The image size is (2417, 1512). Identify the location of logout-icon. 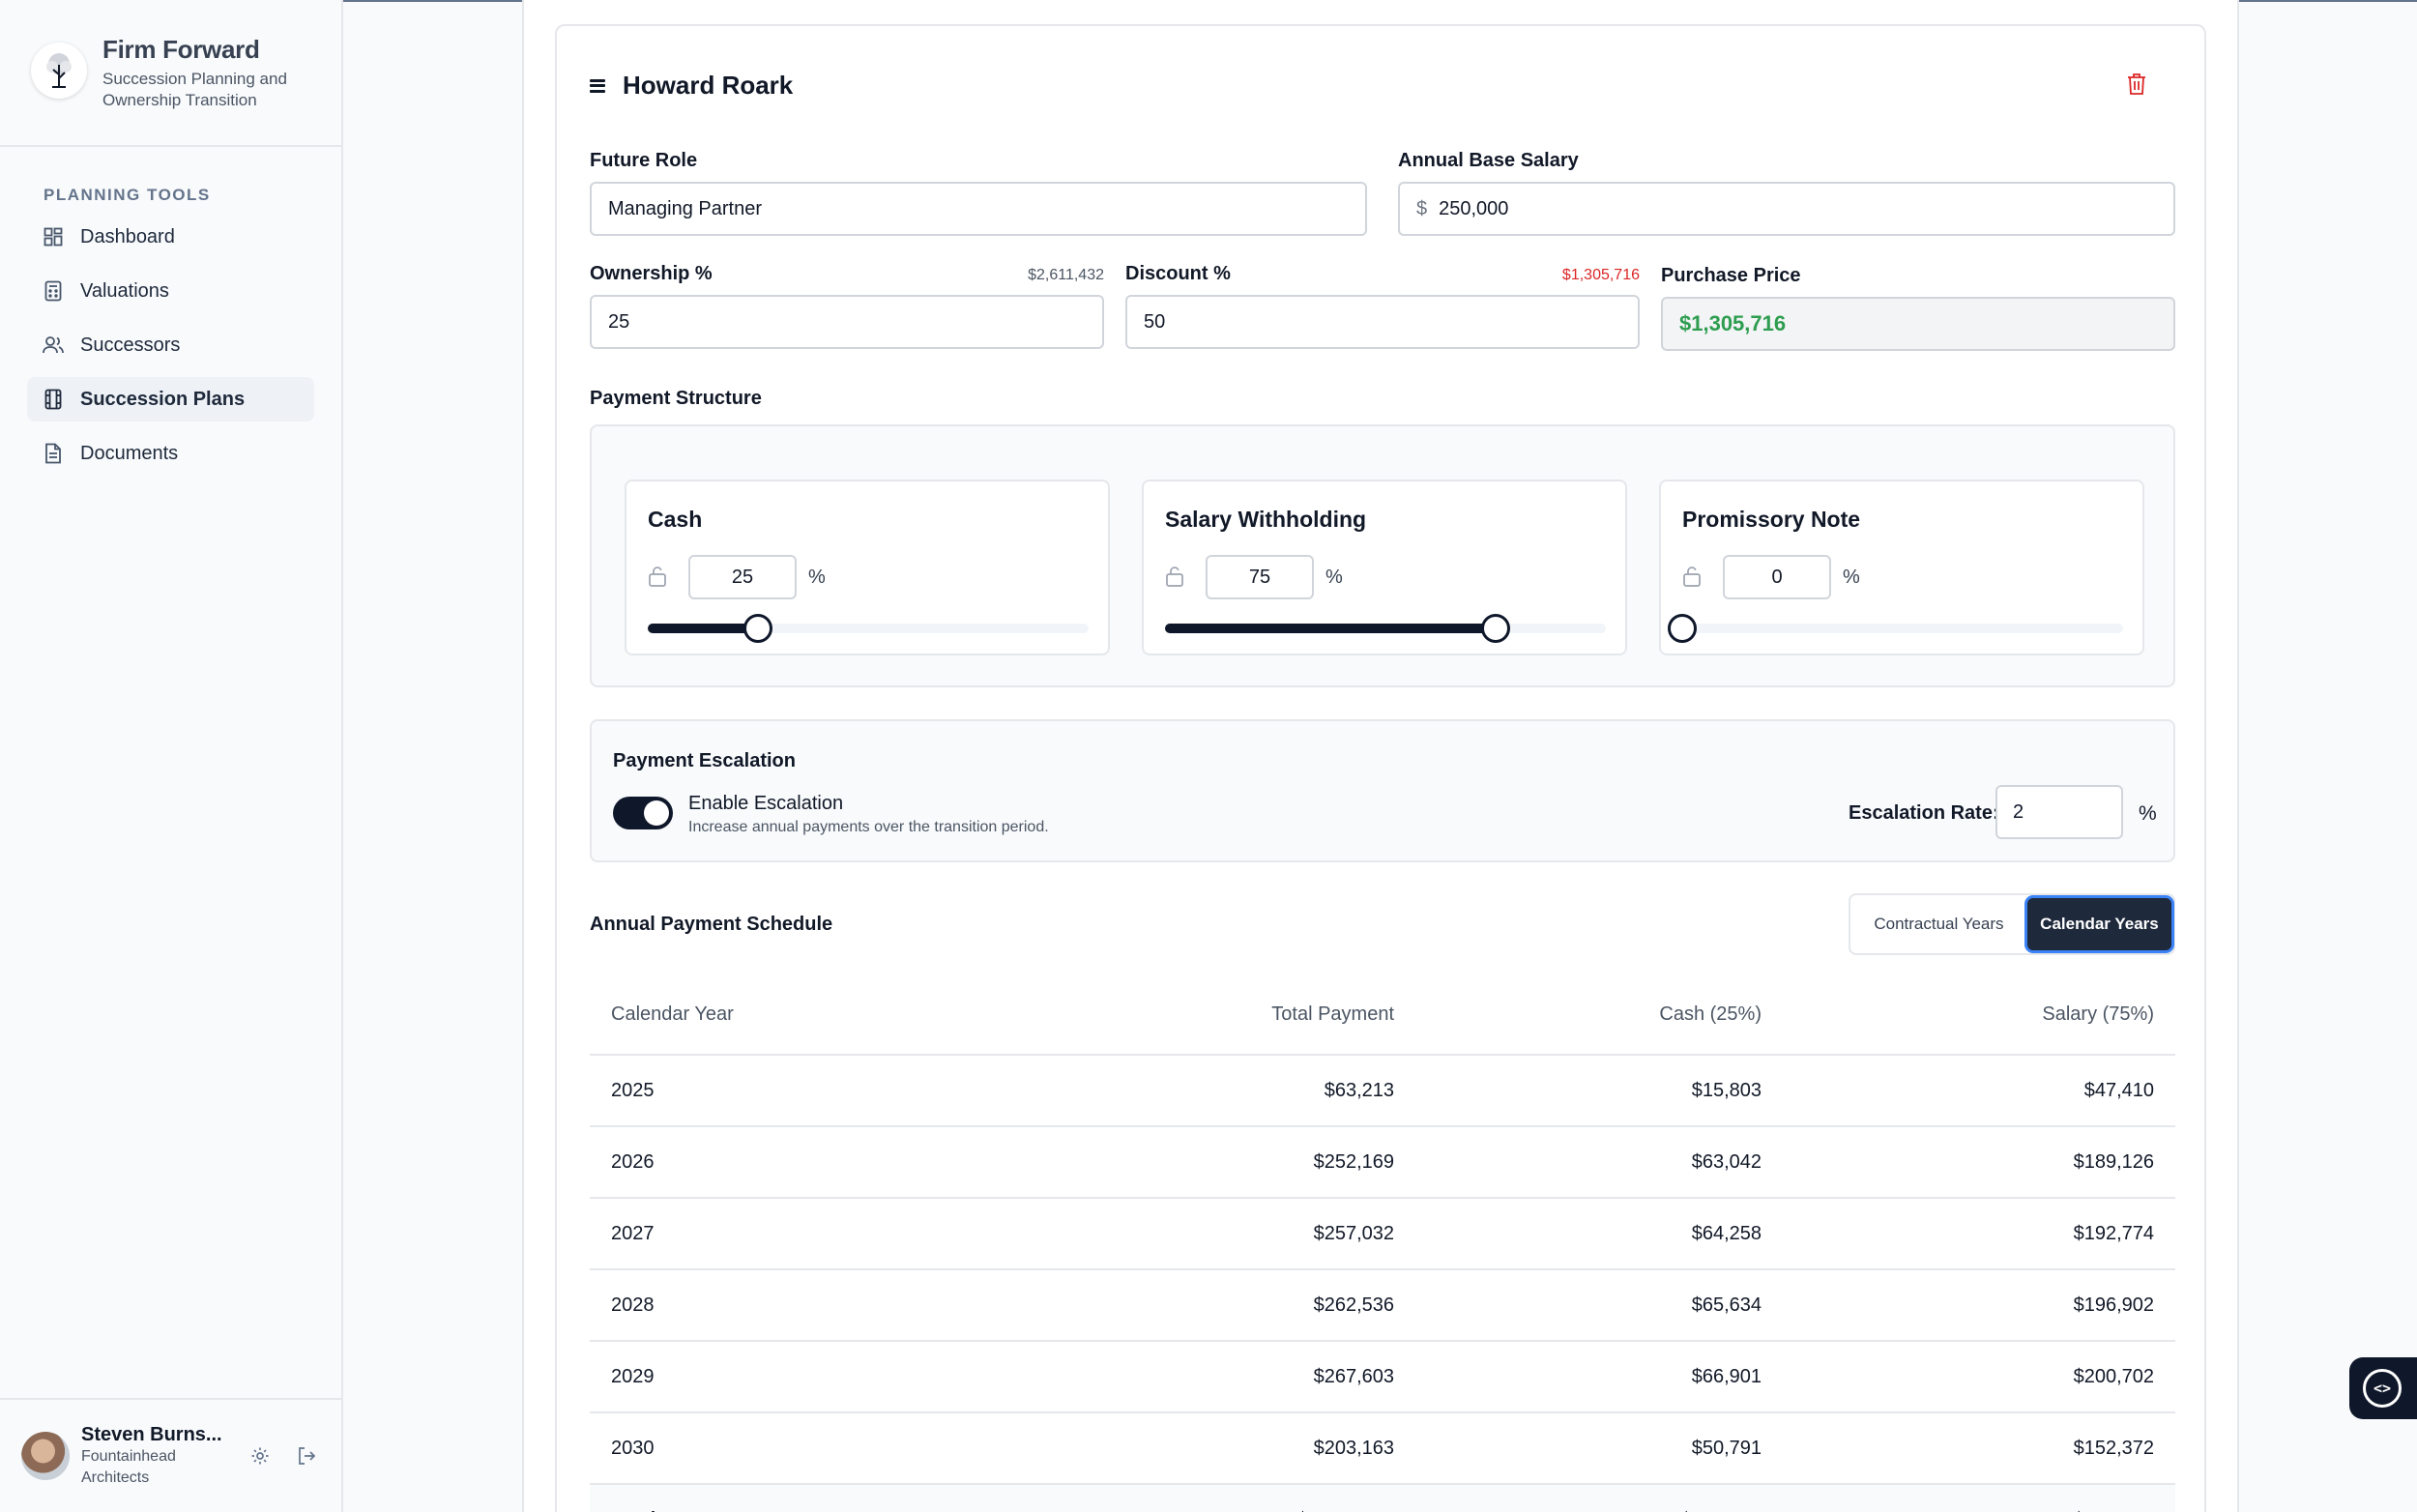
(306, 1455).